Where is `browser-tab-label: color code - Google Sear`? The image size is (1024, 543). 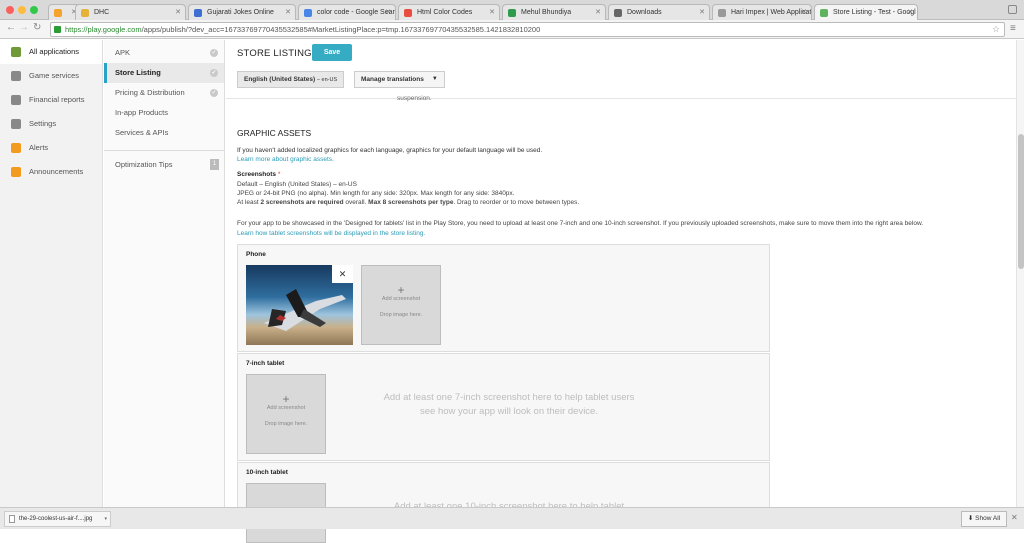 browser-tab-label: color code - Google Sear is located at coordinates (356, 12).